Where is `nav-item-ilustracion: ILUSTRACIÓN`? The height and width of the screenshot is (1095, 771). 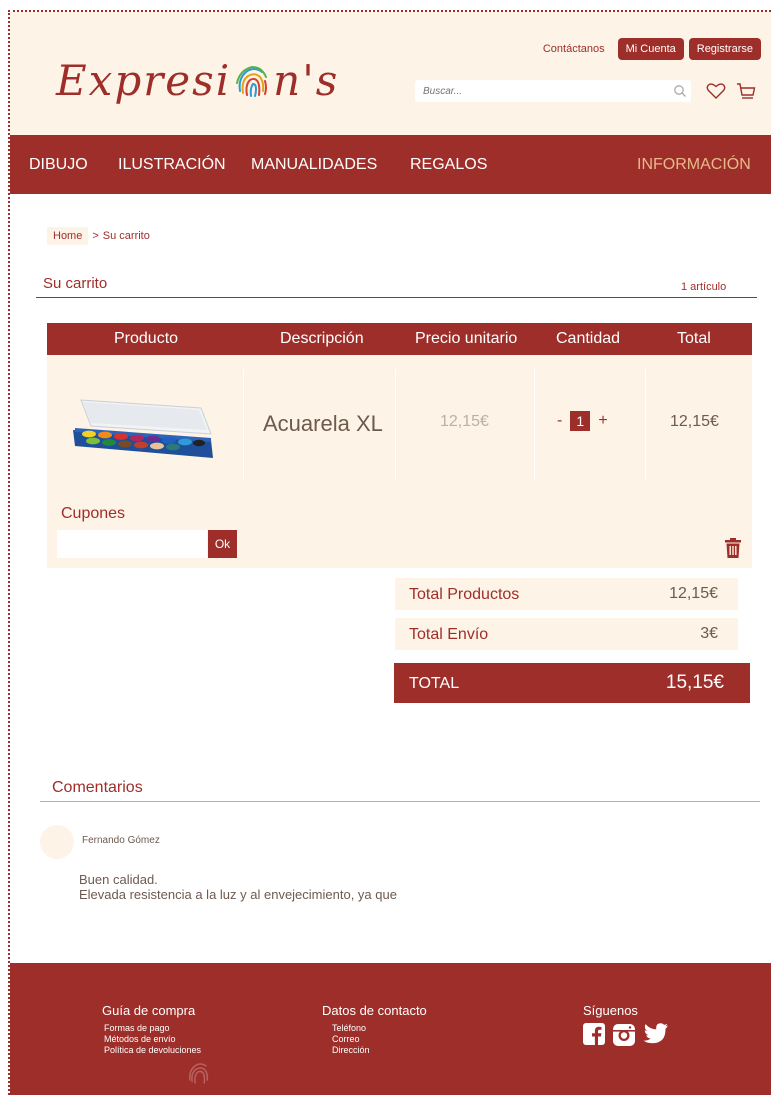
nav-item-ilustracion: ILUSTRACIÓN is located at coordinates (172, 165).